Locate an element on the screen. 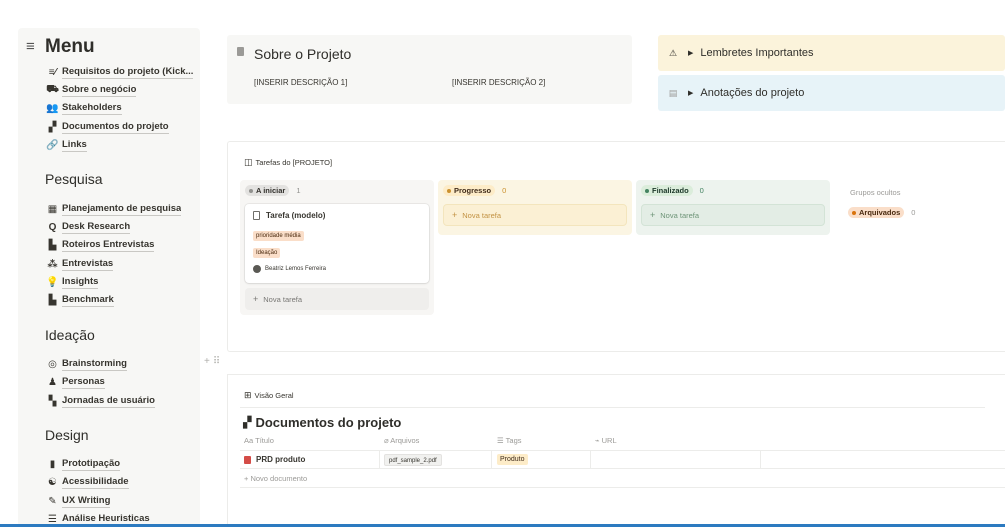  sidebar-item-entrevistas: ⁂ Entrevistas is located at coordinates (121, 264).